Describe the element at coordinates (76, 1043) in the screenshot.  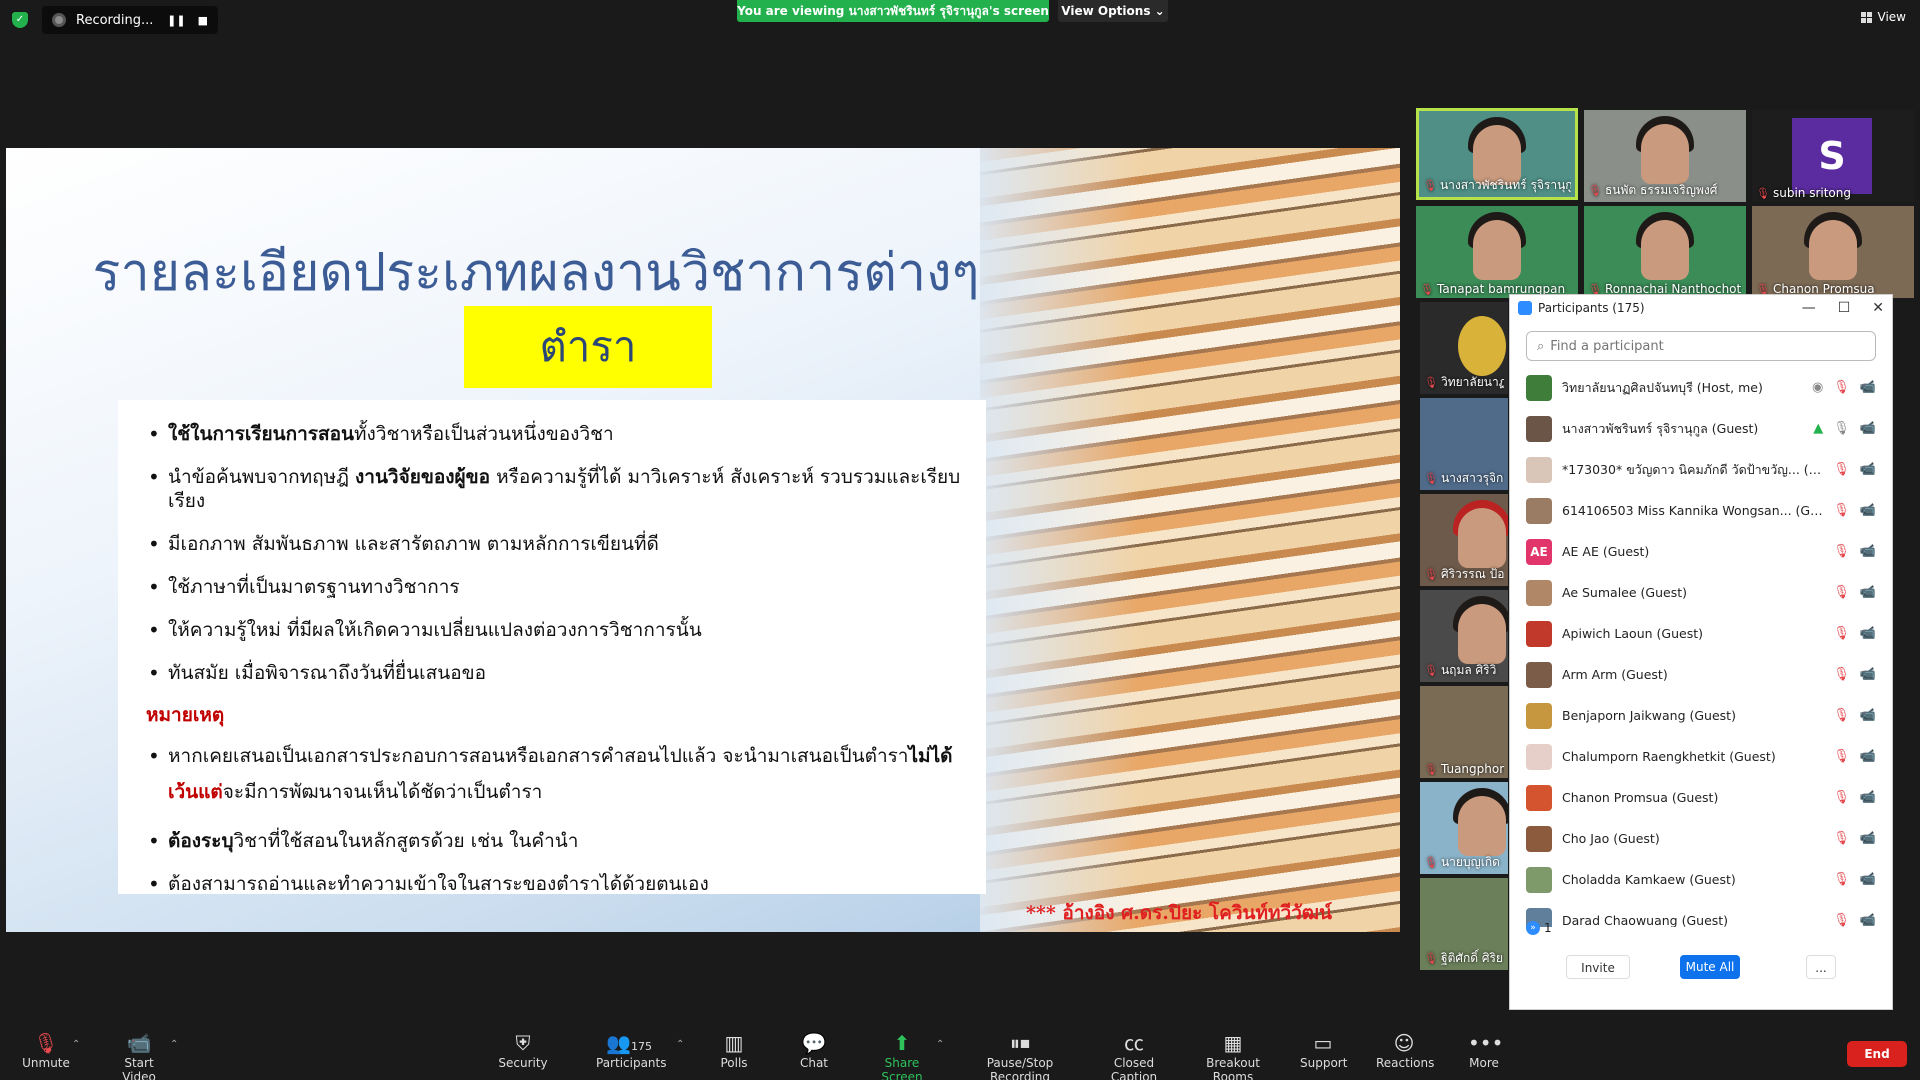
I see `audio-options-caret: ⌃` at that location.